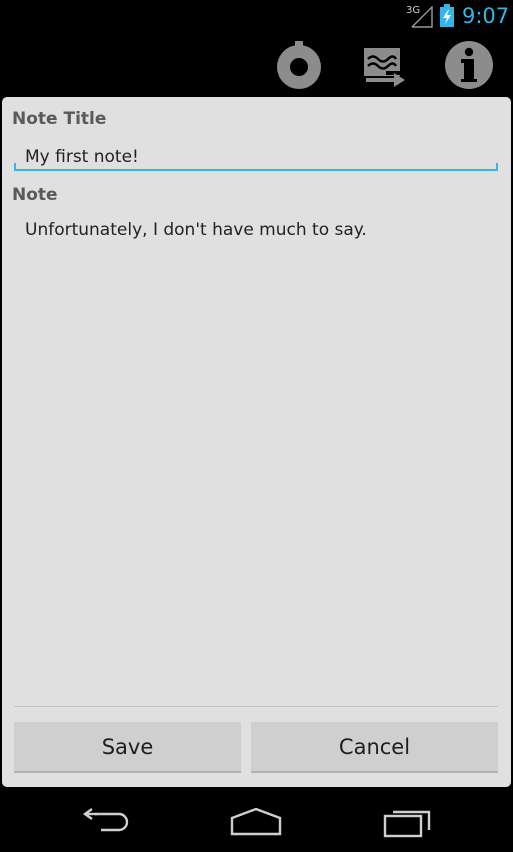 This screenshot has height=852, width=513. What do you see at coordinates (384, 65) in the screenshot?
I see `export-icon` at bounding box center [384, 65].